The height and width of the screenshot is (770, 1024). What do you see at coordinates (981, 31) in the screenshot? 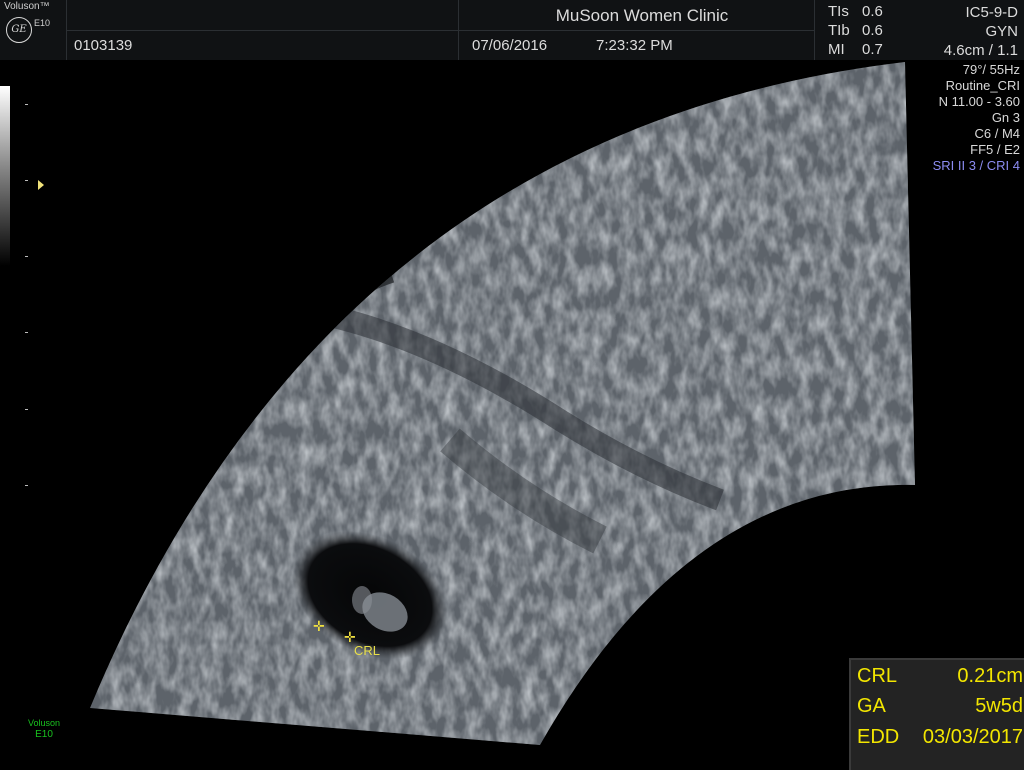
I see `probe-info: IC5-9-D GYN 4.6cm / 1.1` at bounding box center [981, 31].